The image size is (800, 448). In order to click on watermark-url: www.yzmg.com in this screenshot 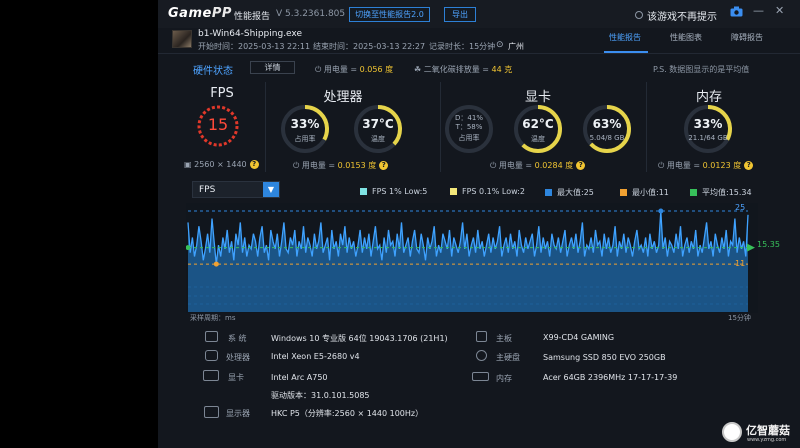, I will do `click(767, 440)`.